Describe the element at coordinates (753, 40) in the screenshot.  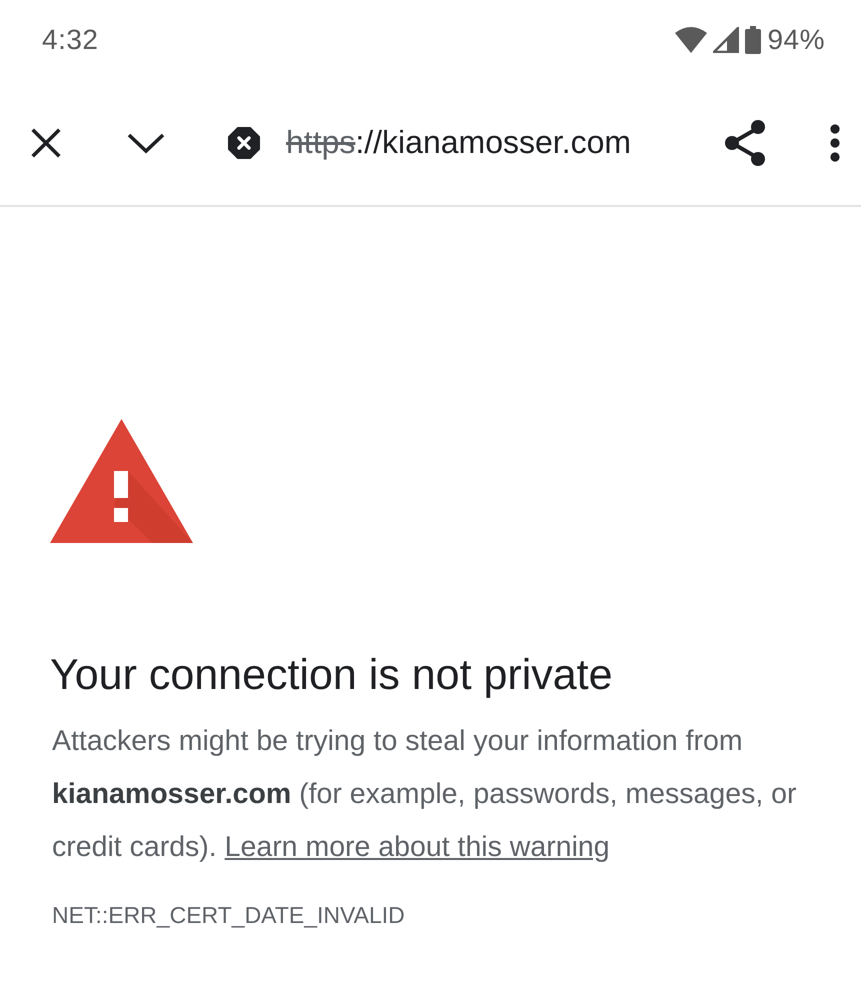
I see `battery-icon` at that location.